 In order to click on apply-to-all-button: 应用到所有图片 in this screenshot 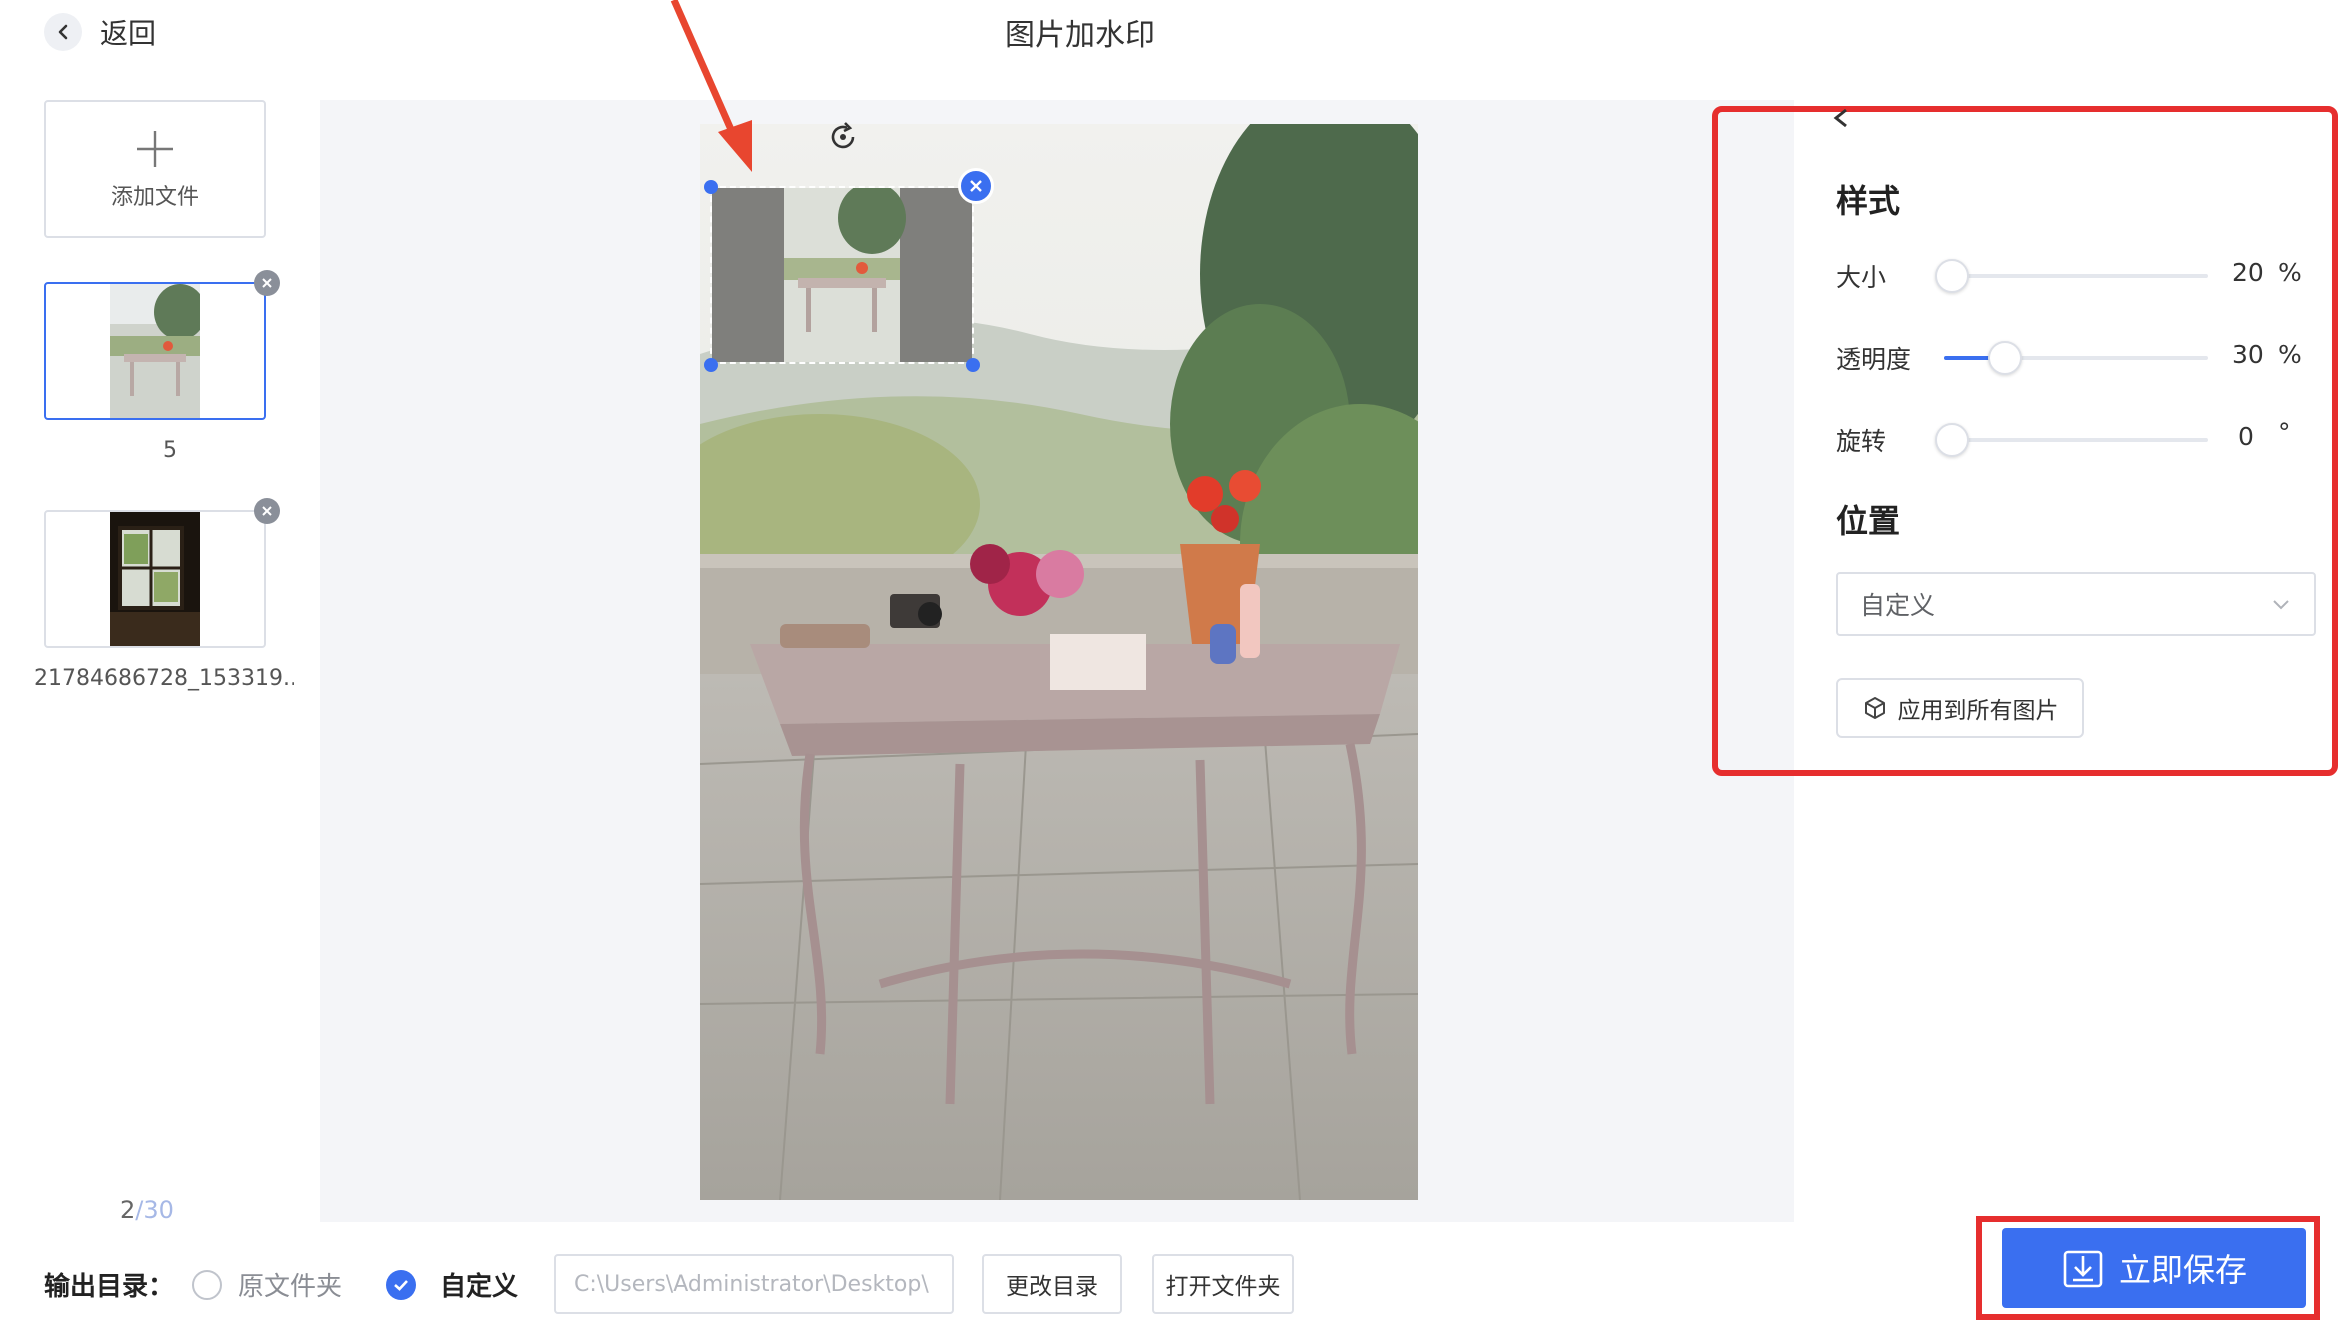, I will do `click(1960, 708)`.